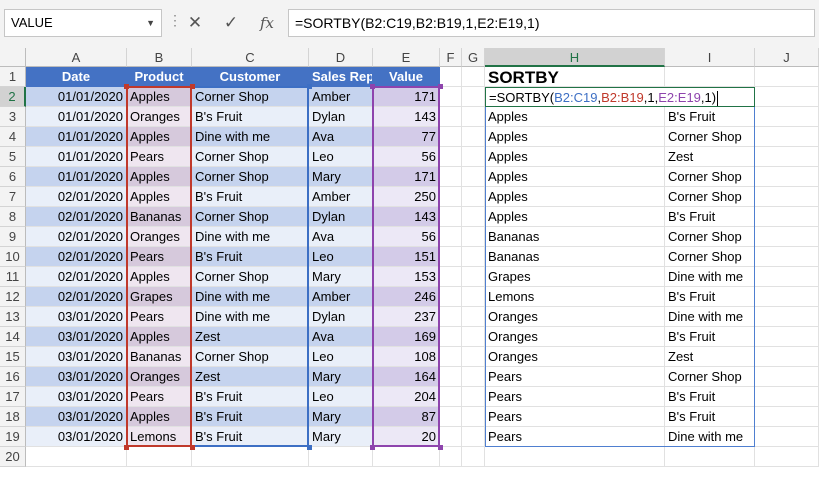 The width and height of the screenshot is (819, 480). Describe the element at coordinates (76, 57) in the screenshot. I see `column-header-a: A` at that location.